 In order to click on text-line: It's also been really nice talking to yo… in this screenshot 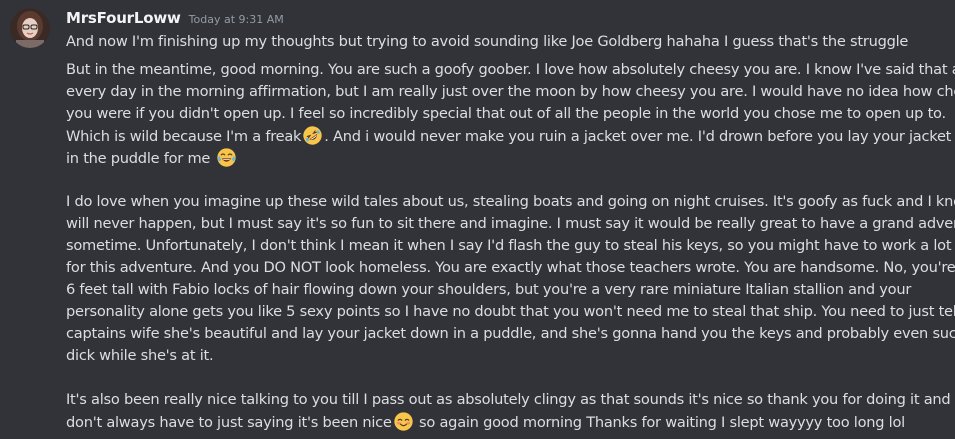, I will do `click(510, 399)`.